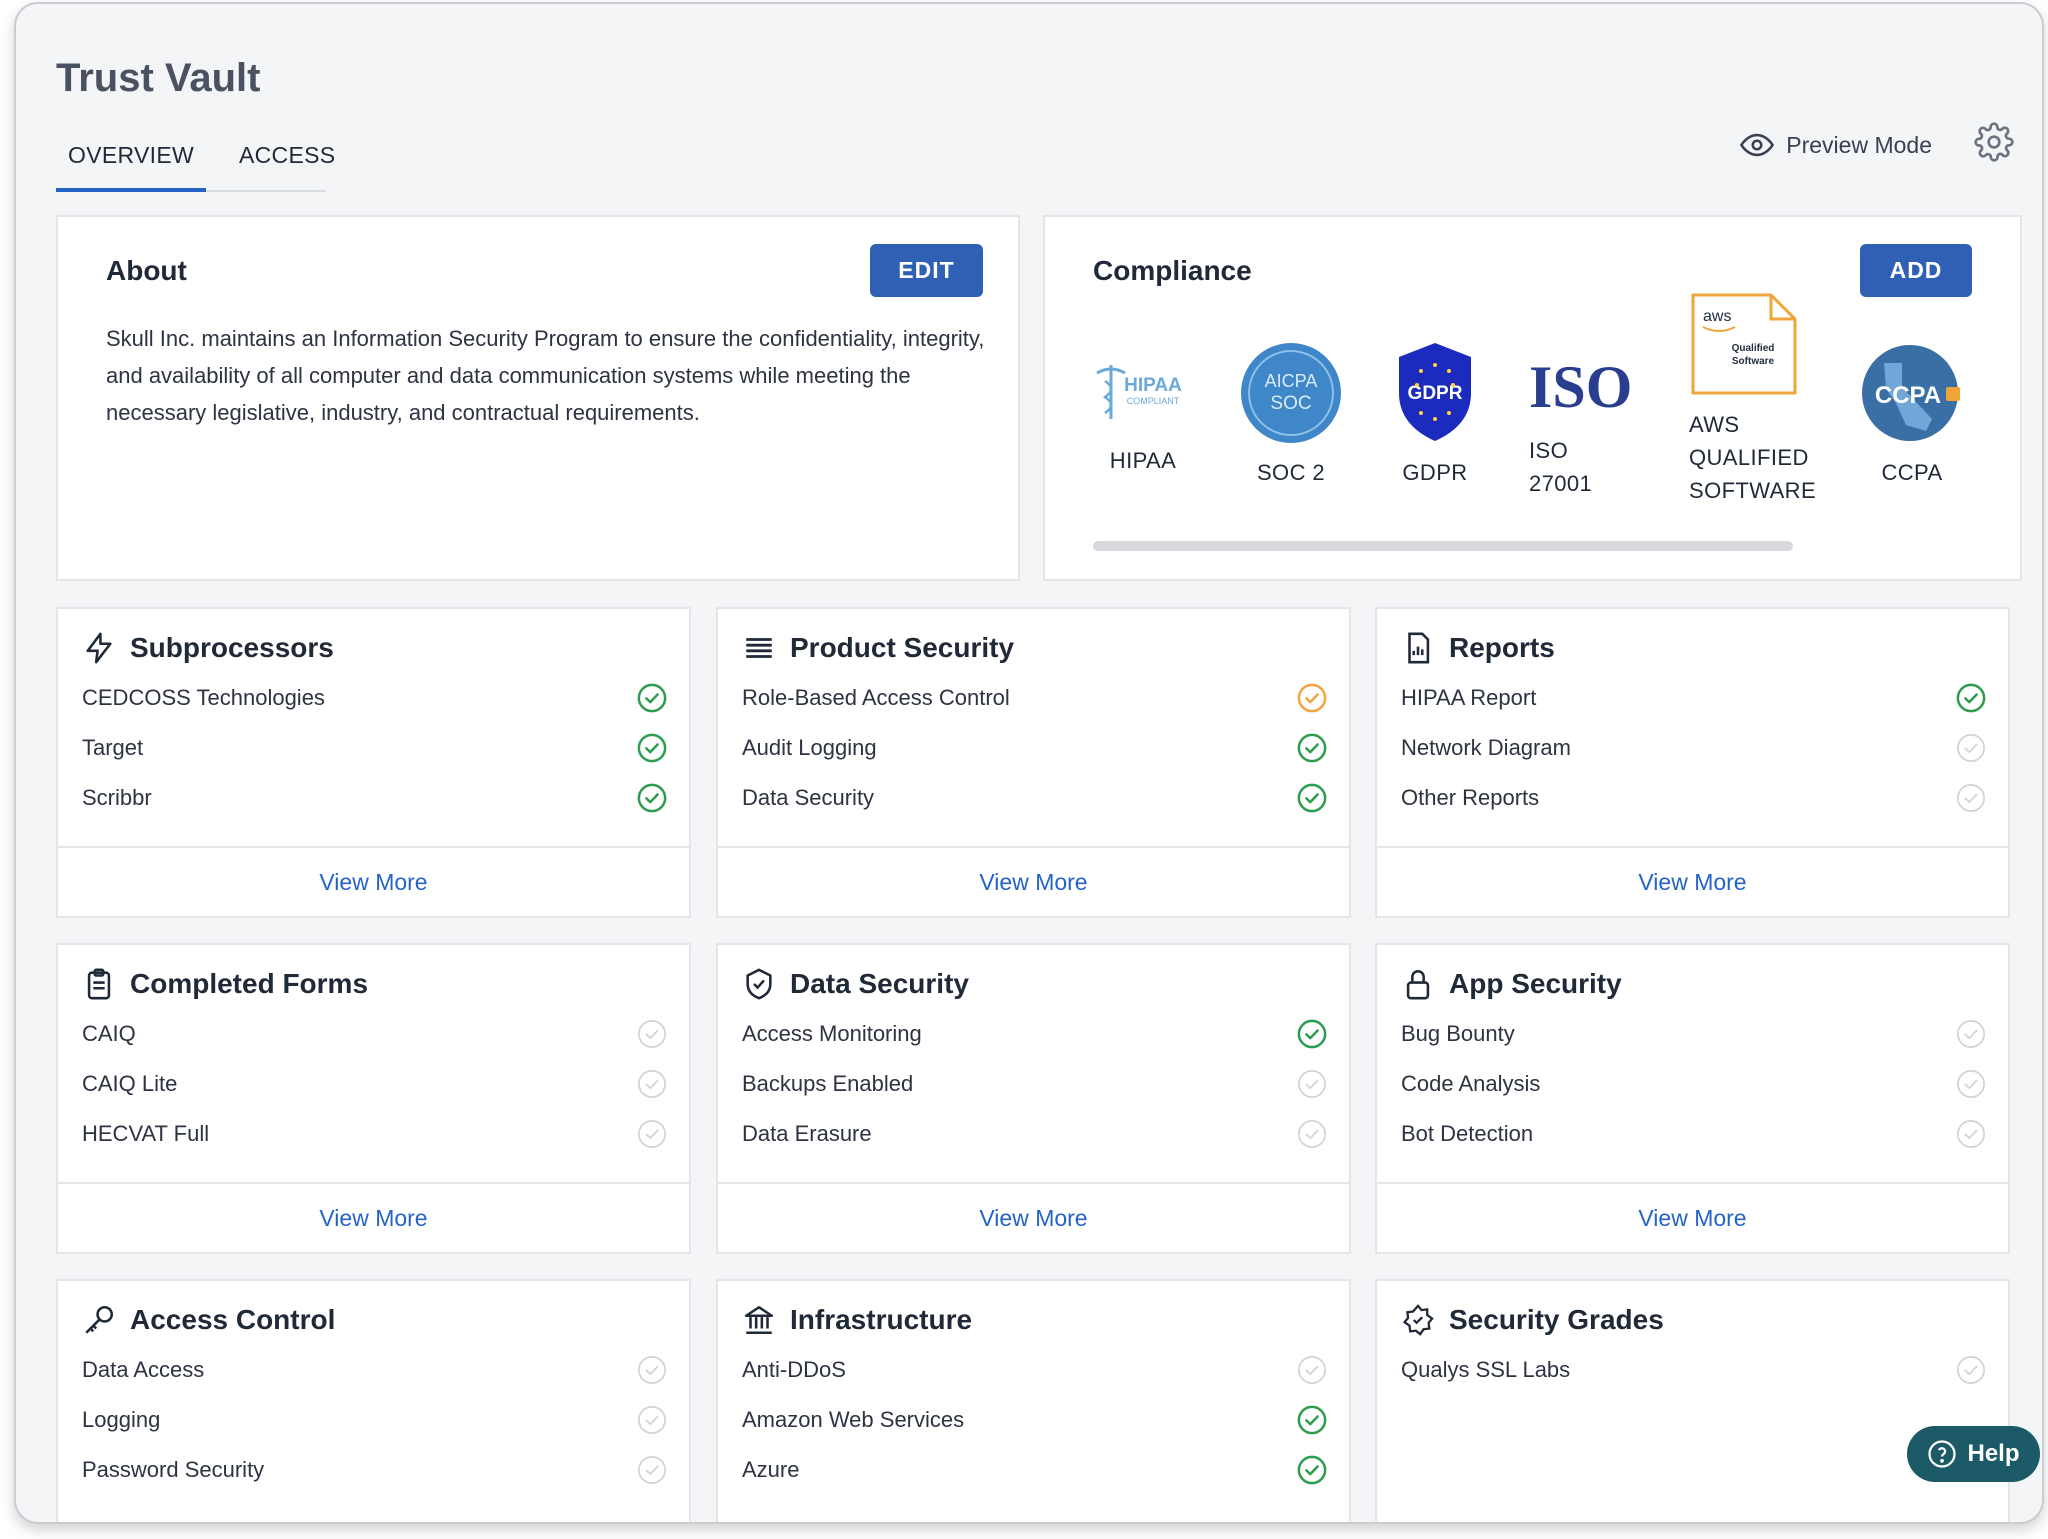  What do you see at coordinates (1994, 142) in the screenshot?
I see `gear-icon` at bounding box center [1994, 142].